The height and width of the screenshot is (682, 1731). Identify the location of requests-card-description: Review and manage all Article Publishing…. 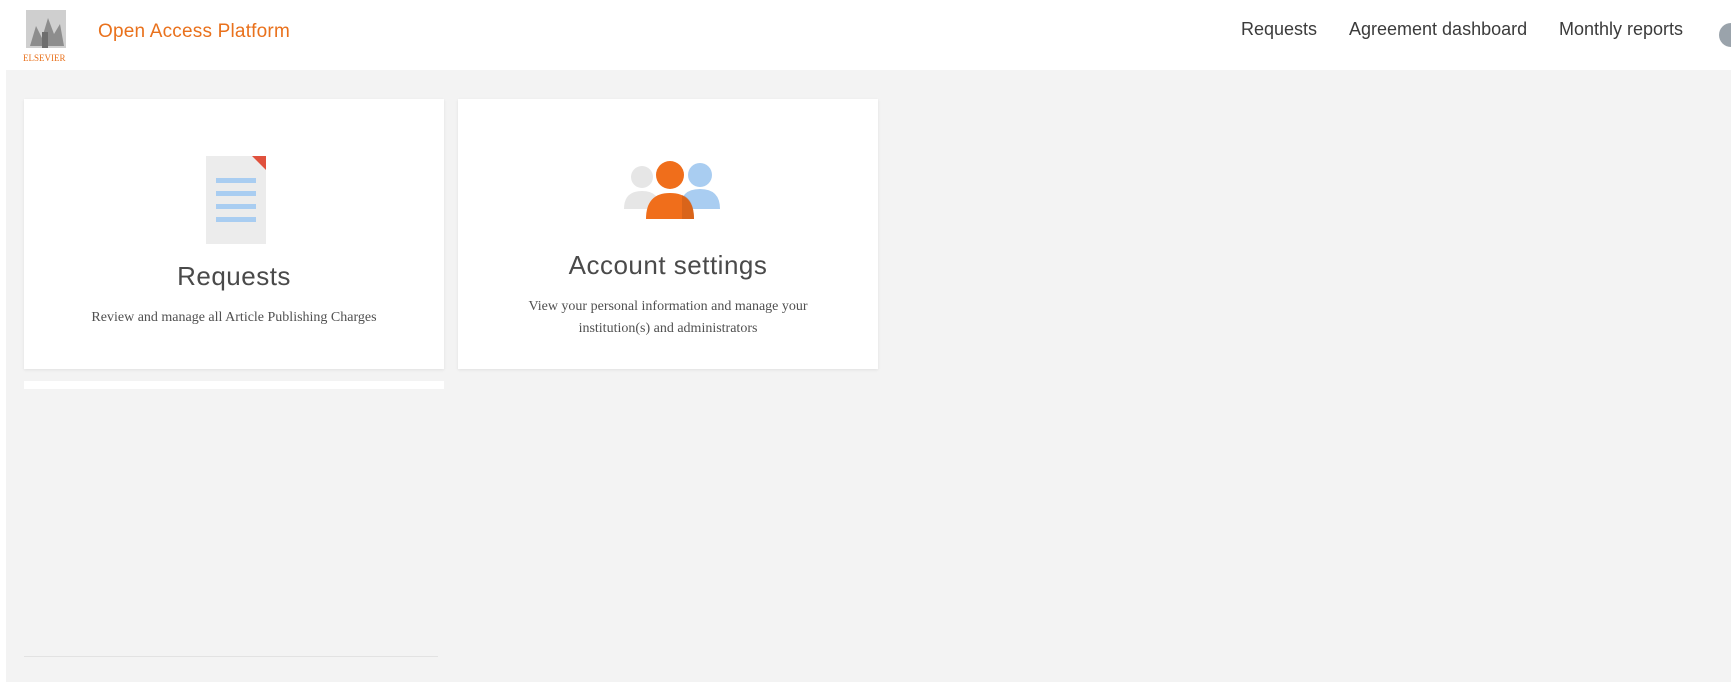
(234, 317).